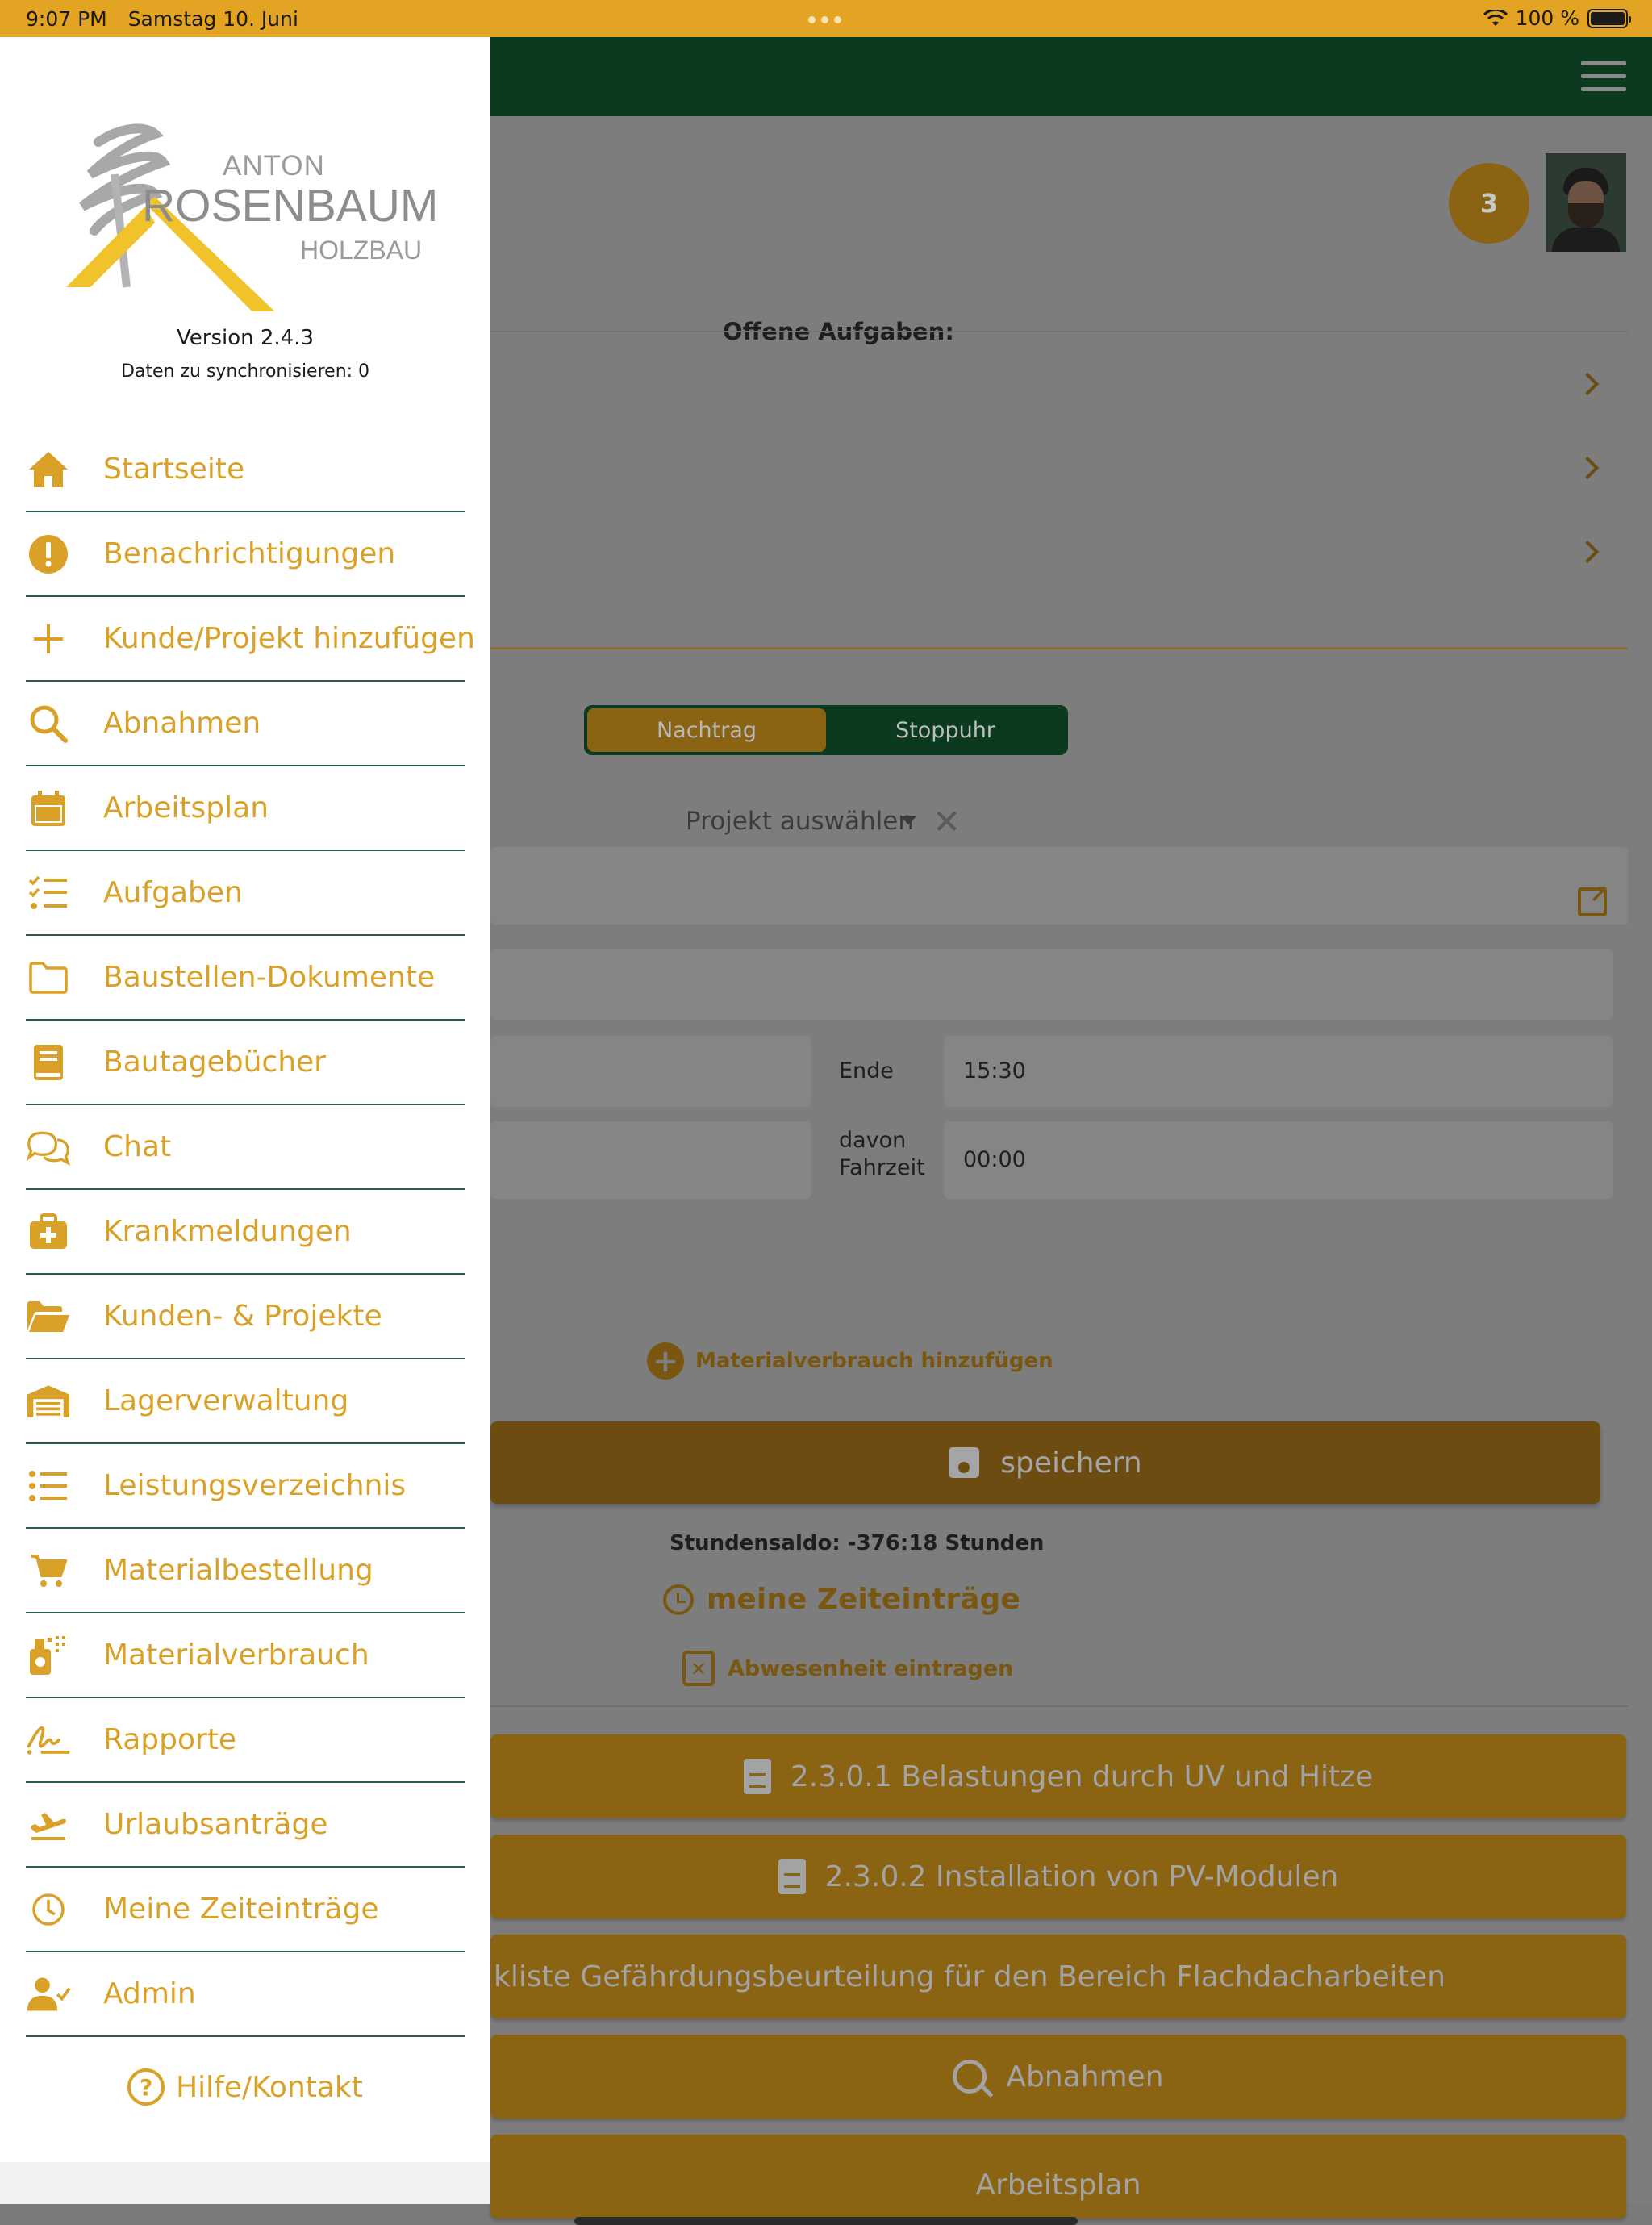 This screenshot has height=2225, width=1652. I want to click on external-link-icon, so click(1593, 899).